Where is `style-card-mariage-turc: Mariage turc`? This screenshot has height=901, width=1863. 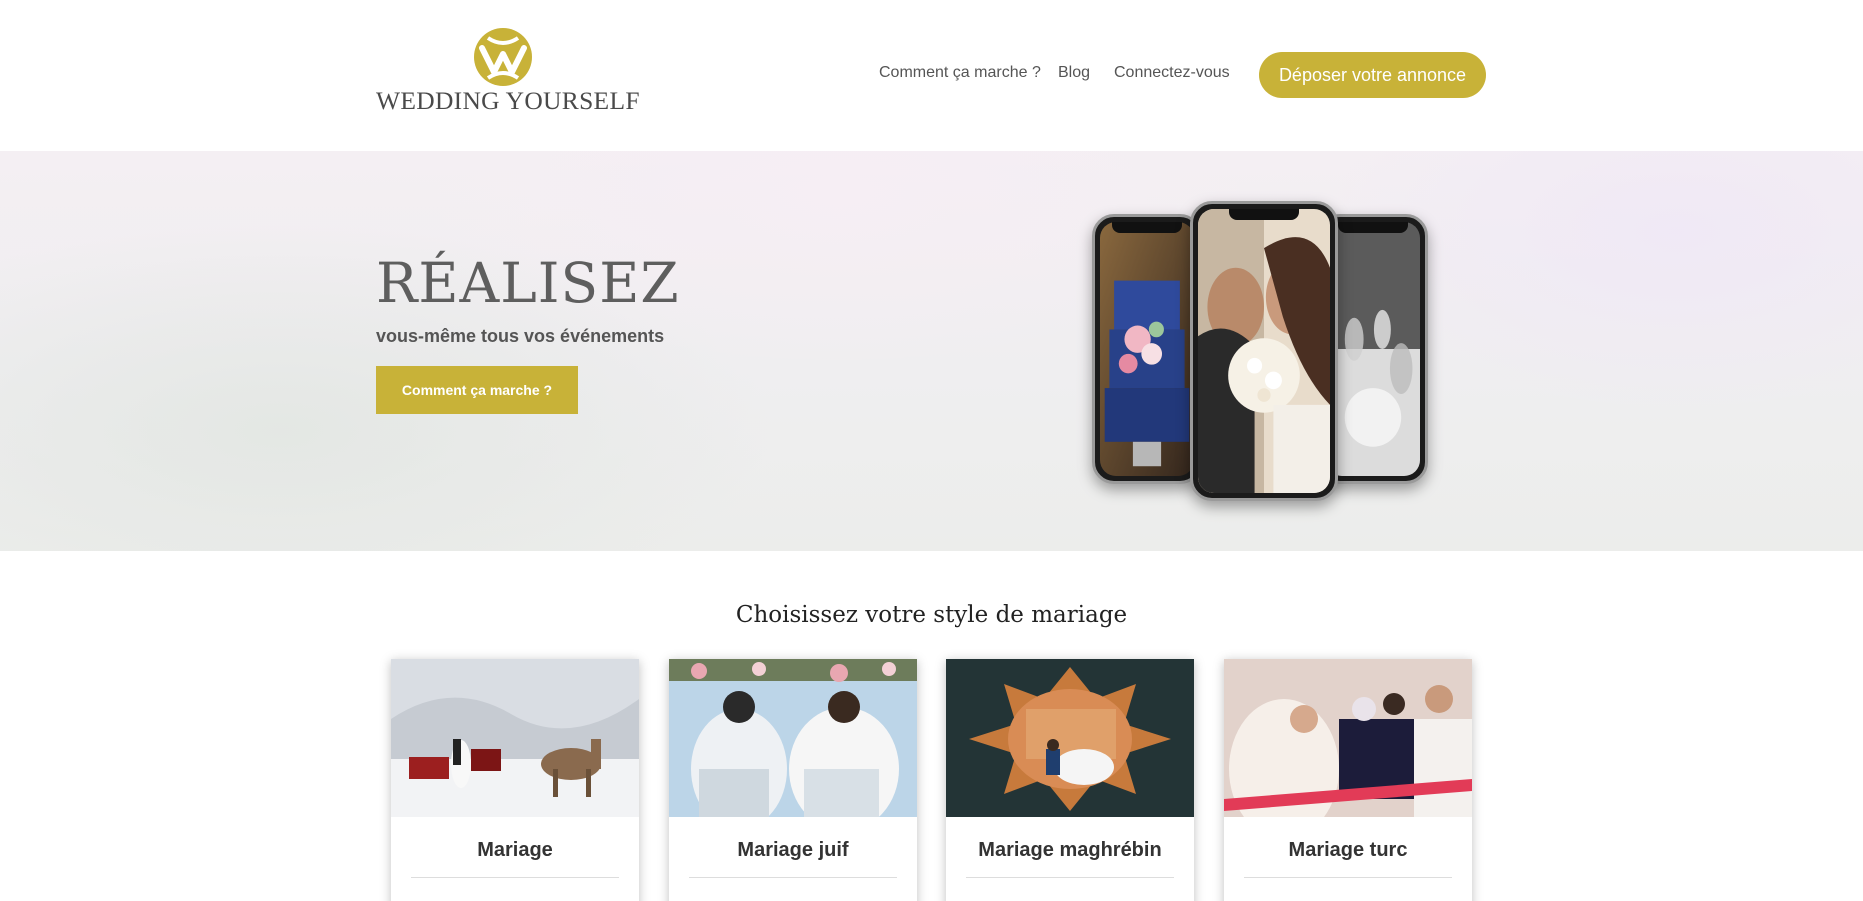 style-card-mariage-turc: Mariage turc is located at coordinates (1348, 780).